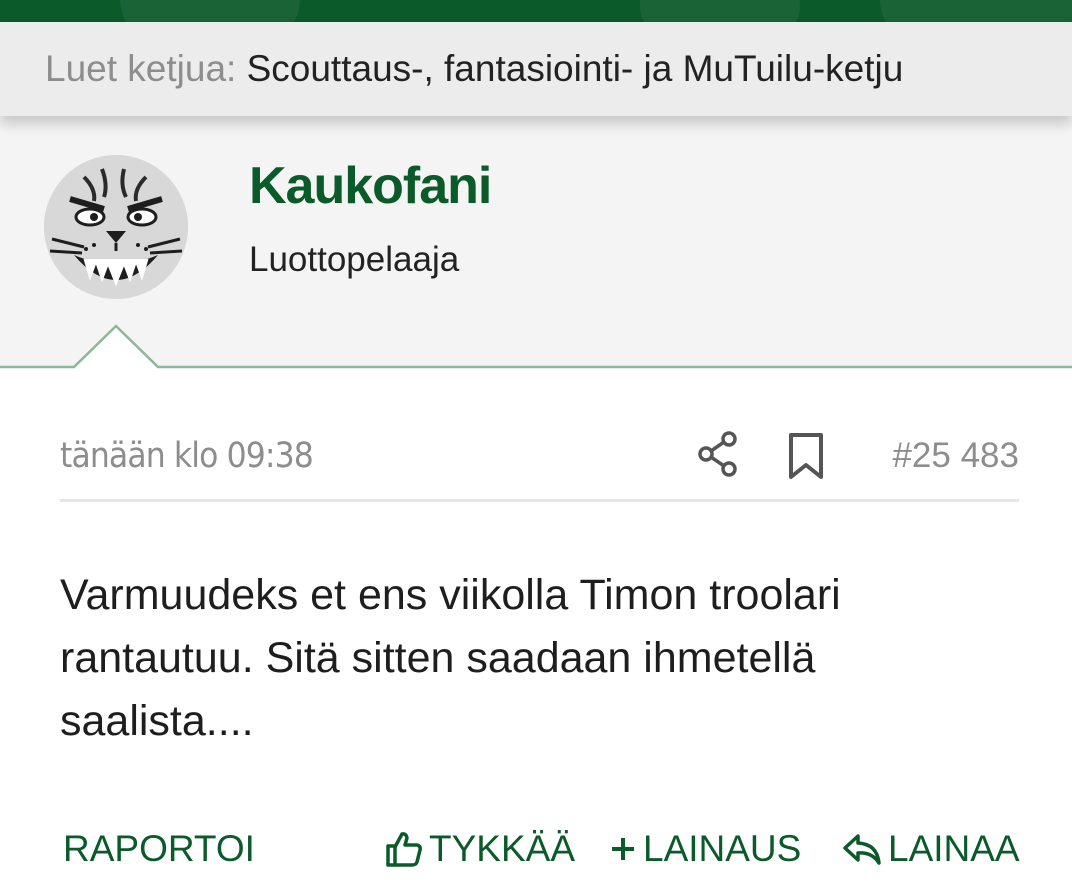 Image resolution: width=1072 pixels, height=890 pixels. Describe the element at coordinates (718, 454) in the screenshot. I see `share-icon` at that location.